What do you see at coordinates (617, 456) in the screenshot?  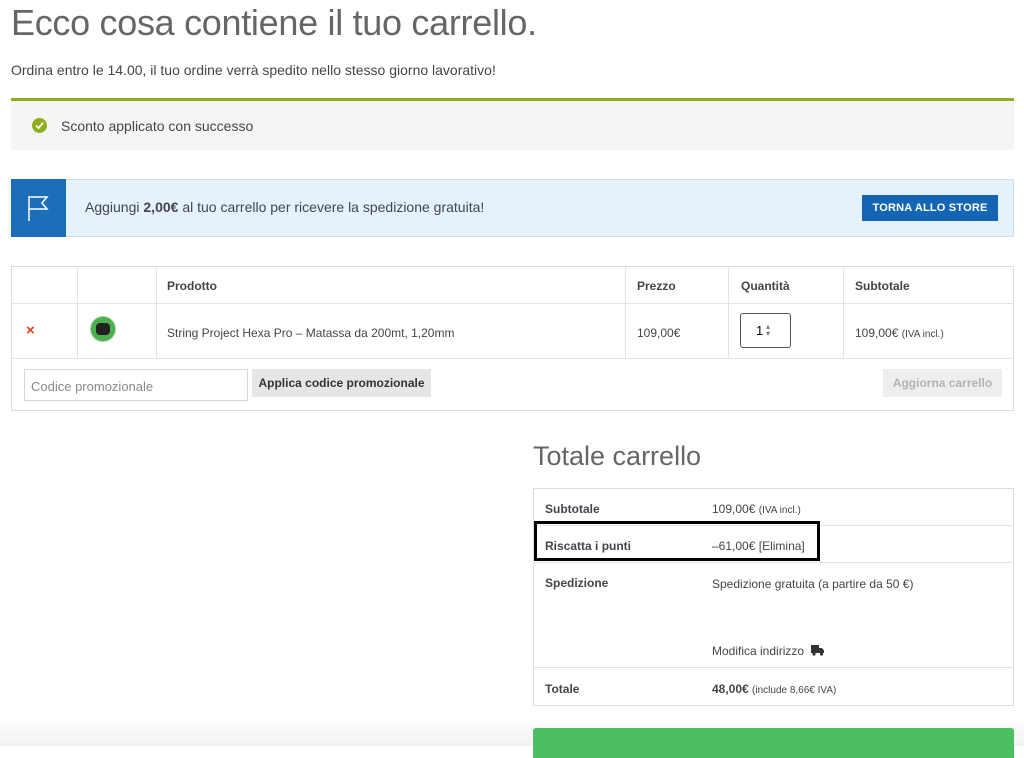 I see `cart-totals-title: Totale carrello` at bounding box center [617, 456].